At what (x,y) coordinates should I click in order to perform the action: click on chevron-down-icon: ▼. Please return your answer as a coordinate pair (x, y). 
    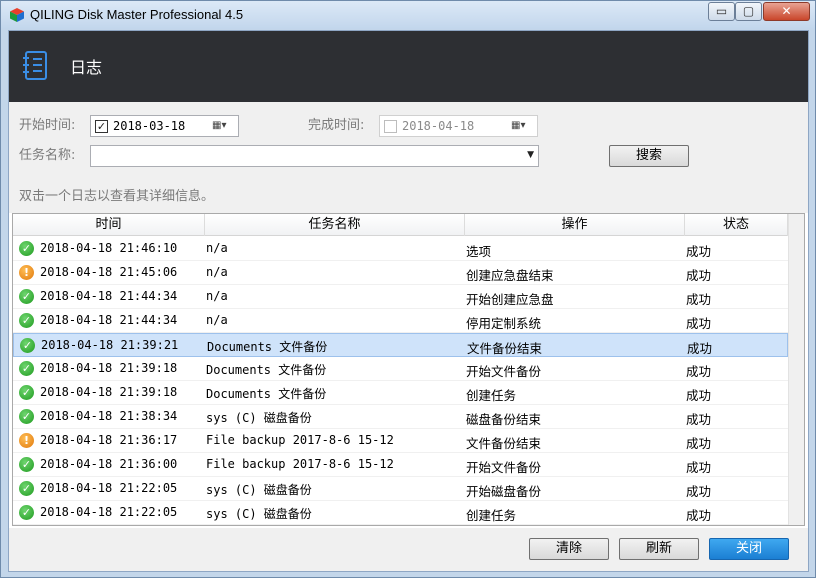
    Looking at the image, I should click on (530, 155).